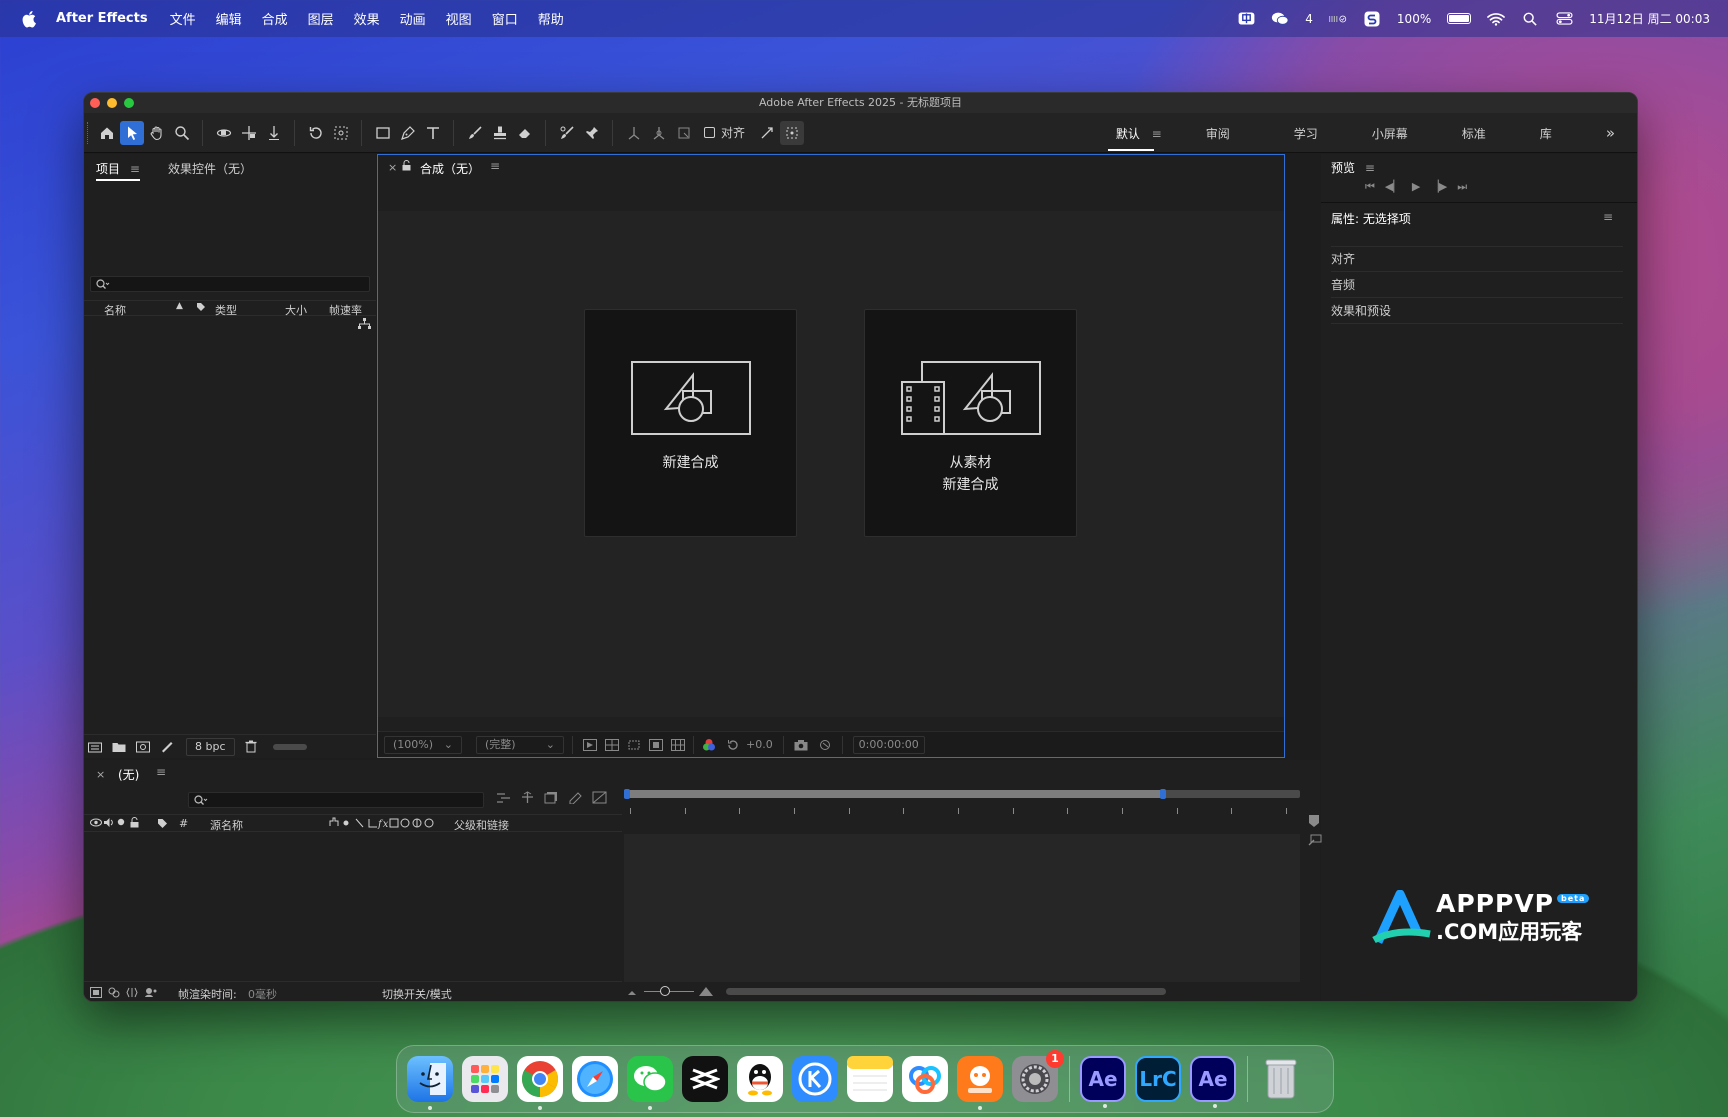 Image resolution: width=1728 pixels, height=1117 pixels. Describe the element at coordinates (575, 797) in the screenshot. I see `frame-blending-icon` at that location.